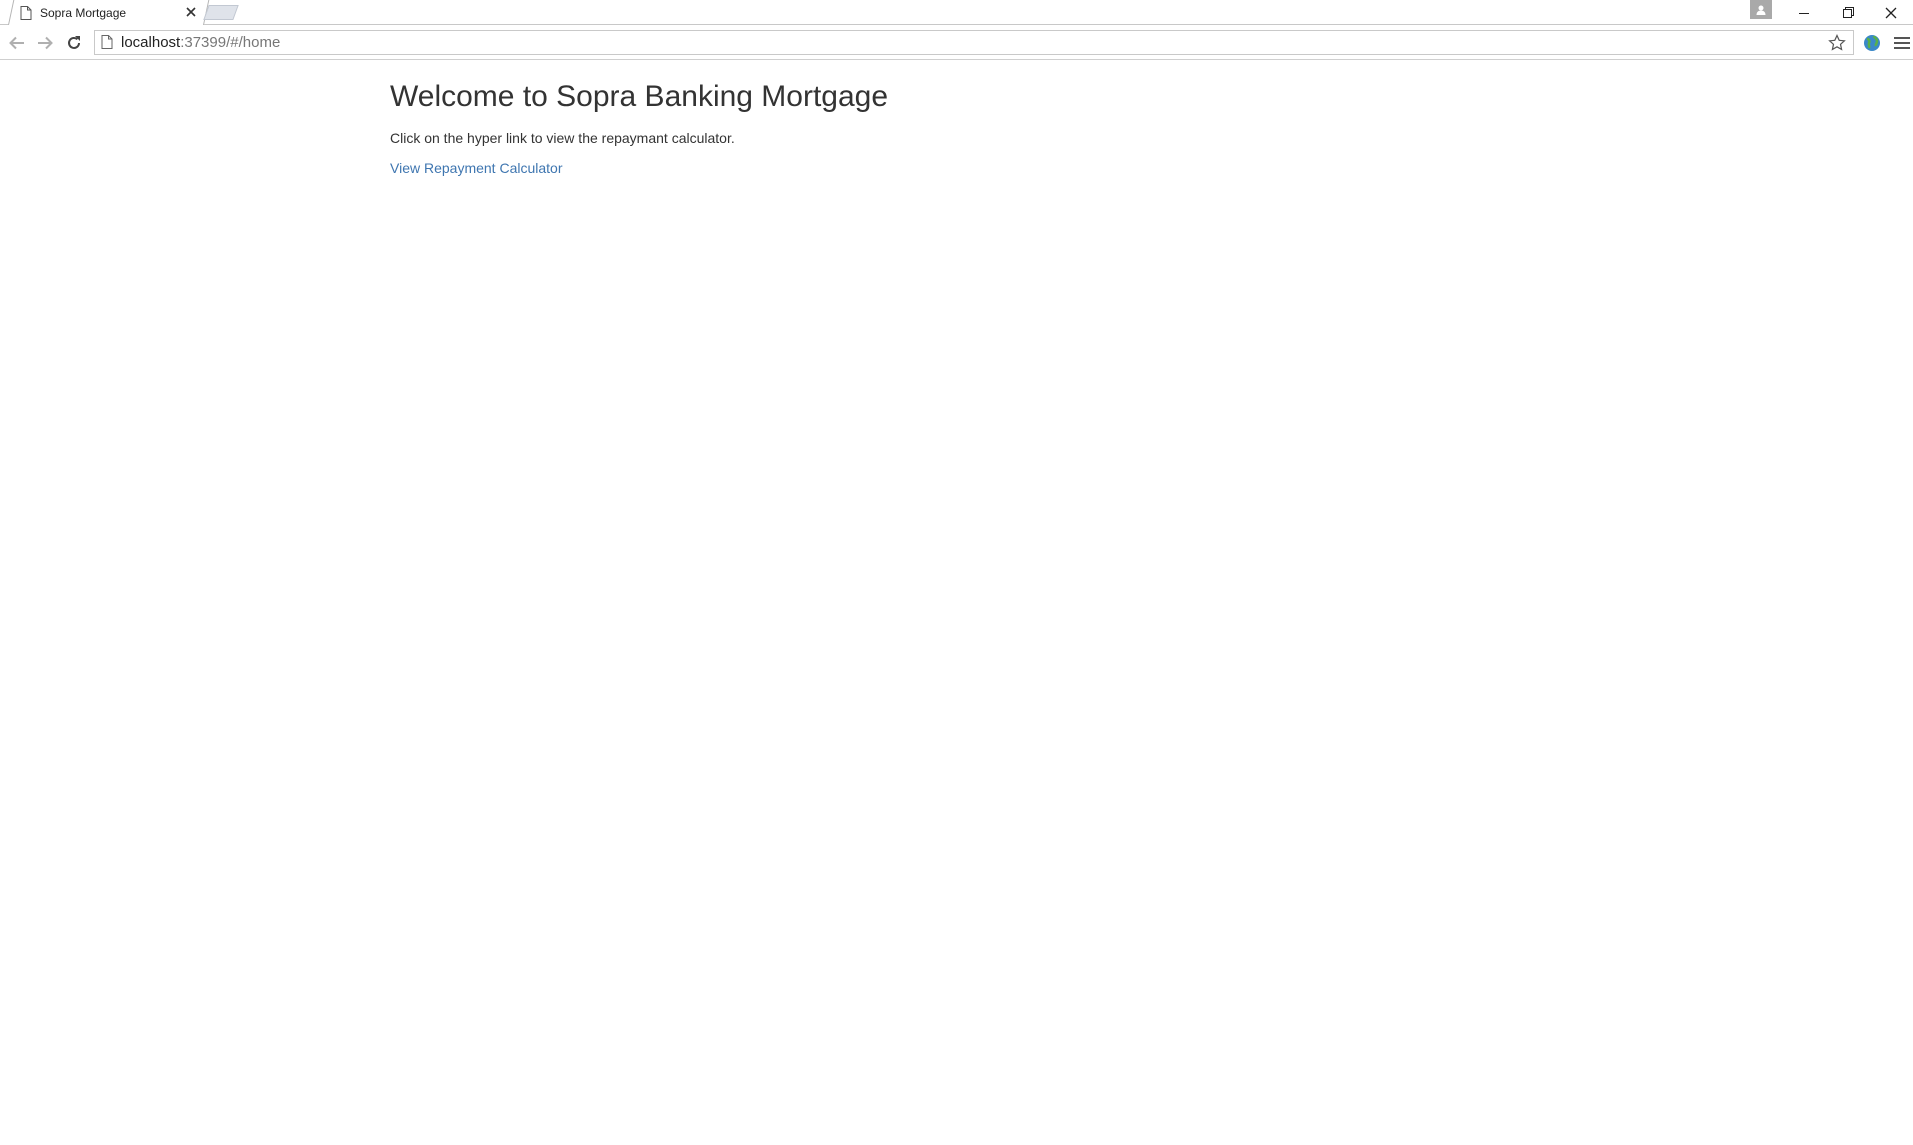  I want to click on tab-title: Sopra Mortgage, so click(83, 12).